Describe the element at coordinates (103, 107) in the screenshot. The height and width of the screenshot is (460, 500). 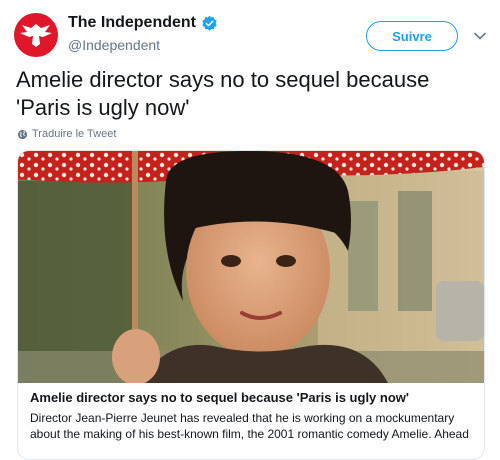
I see `tweet-text-line-2: 'Paris is ugly now'` at that location.